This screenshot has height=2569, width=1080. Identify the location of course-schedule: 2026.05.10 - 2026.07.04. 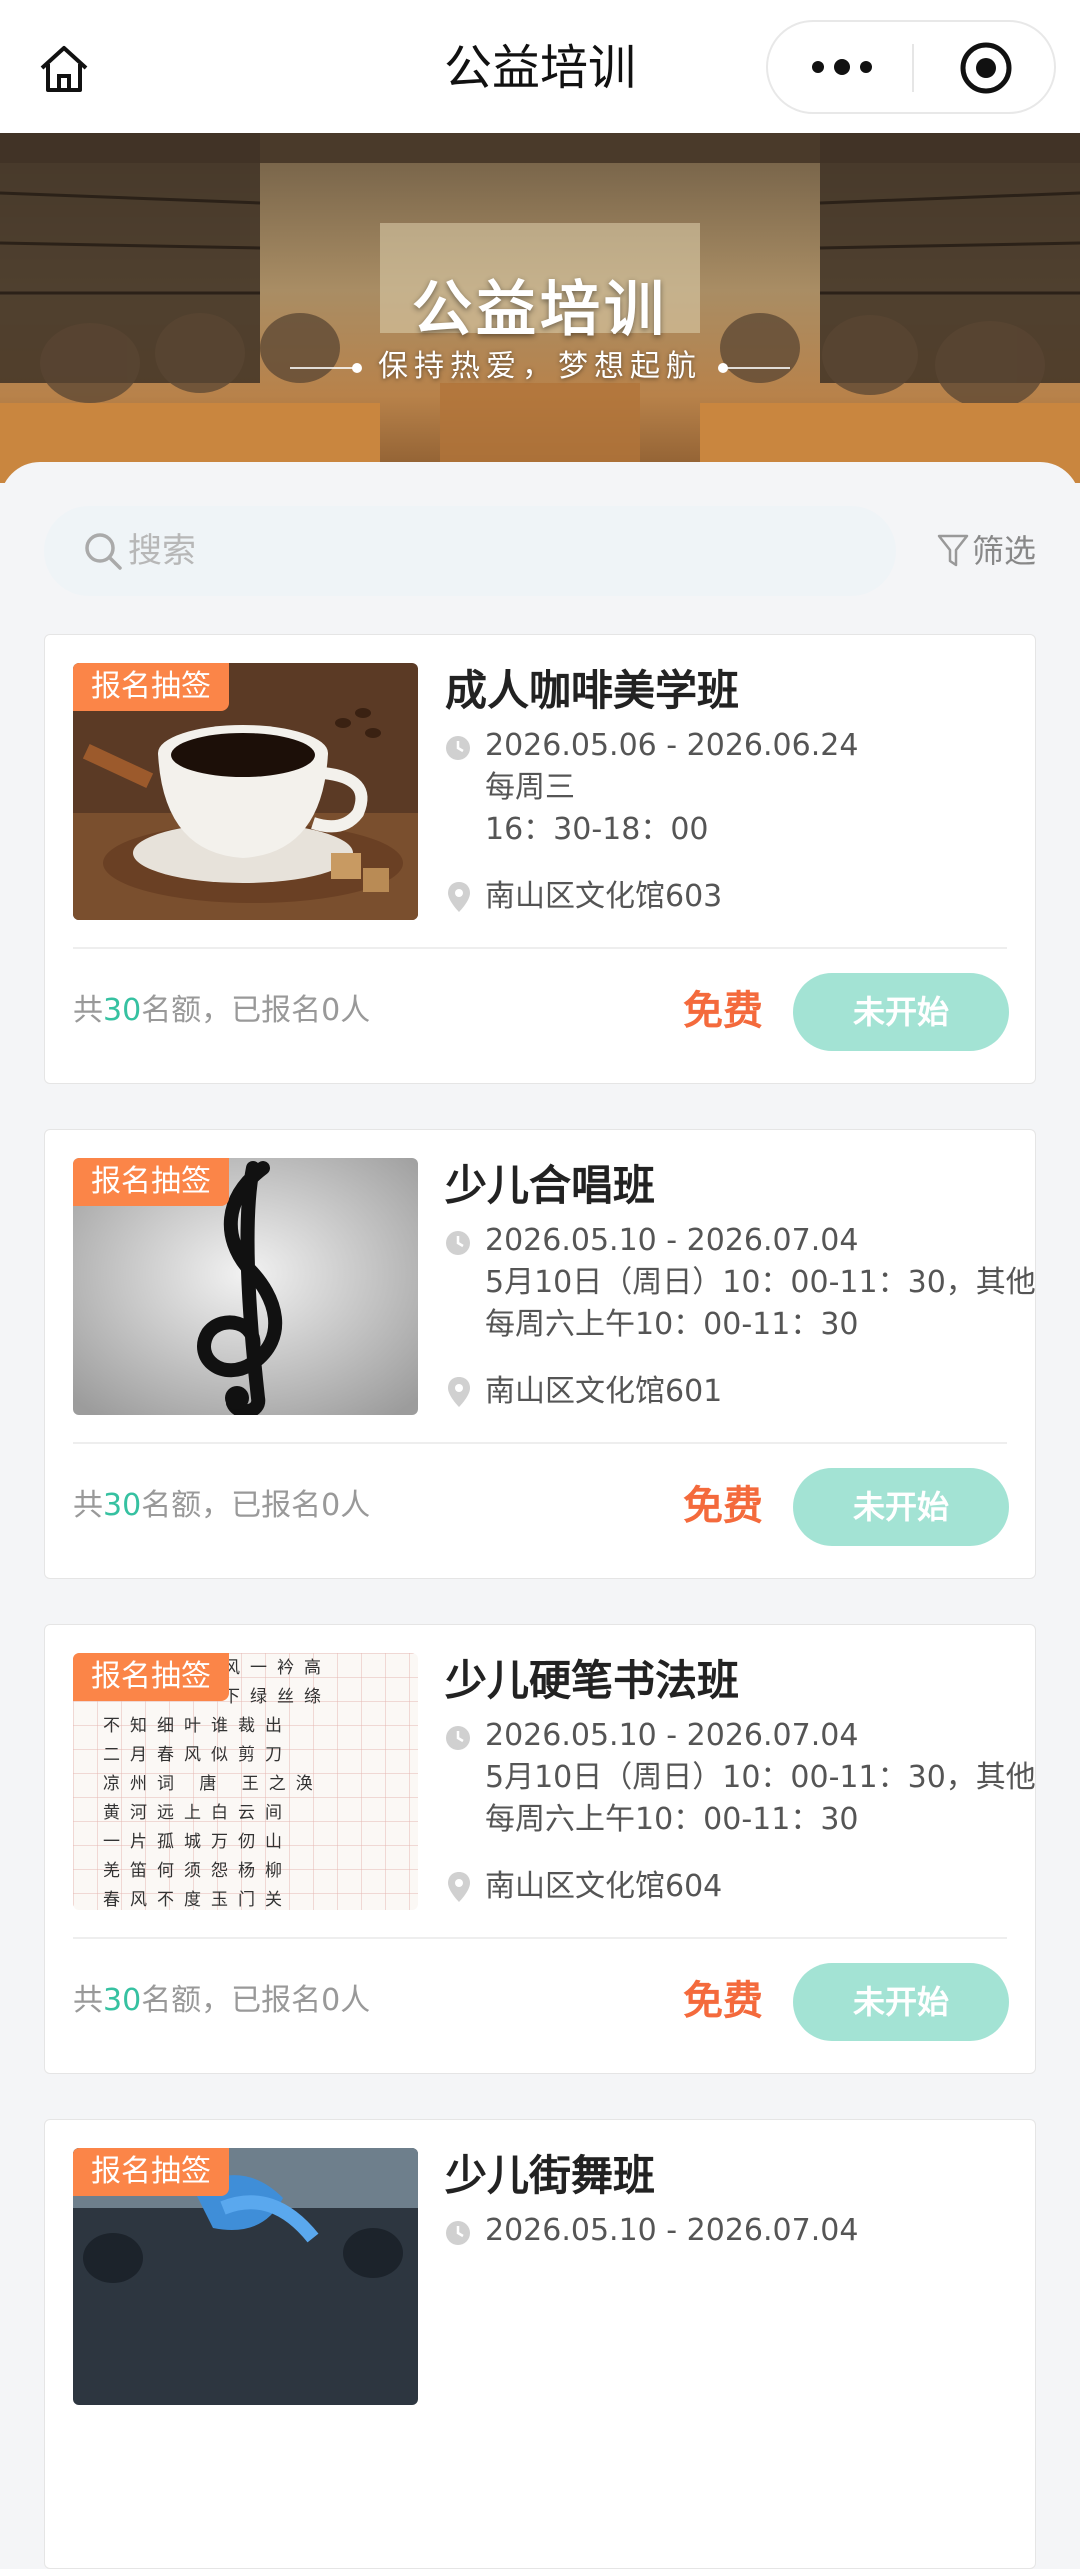
(671, 2231).